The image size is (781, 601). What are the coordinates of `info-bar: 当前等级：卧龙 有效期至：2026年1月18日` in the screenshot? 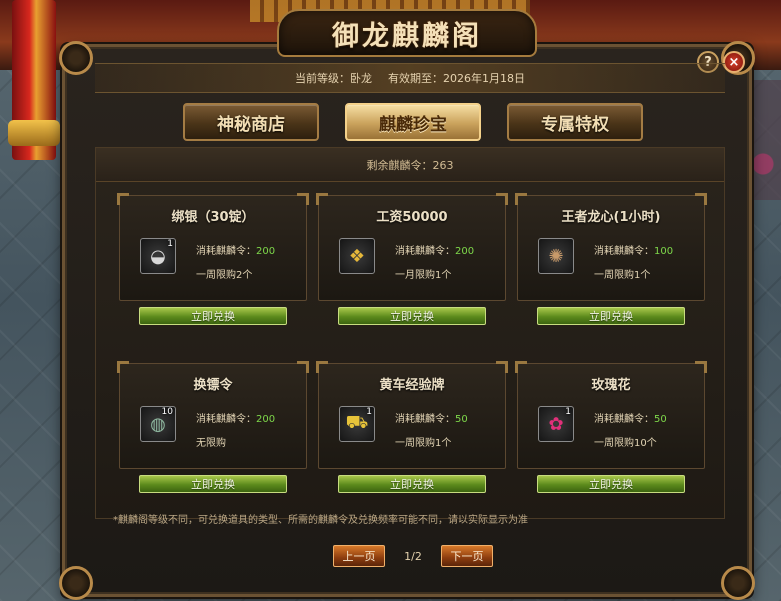 It's located at (410, 78).